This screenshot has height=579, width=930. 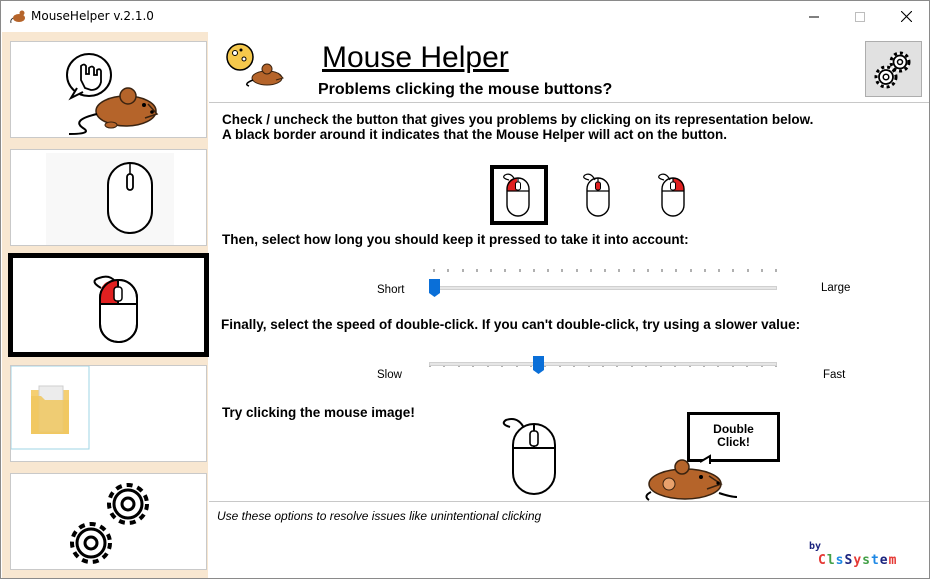 What do you see at coordinates (733, 442) in the screenshot?
I see `bubble-line-2: Click!` at bounding box center [733, 442].